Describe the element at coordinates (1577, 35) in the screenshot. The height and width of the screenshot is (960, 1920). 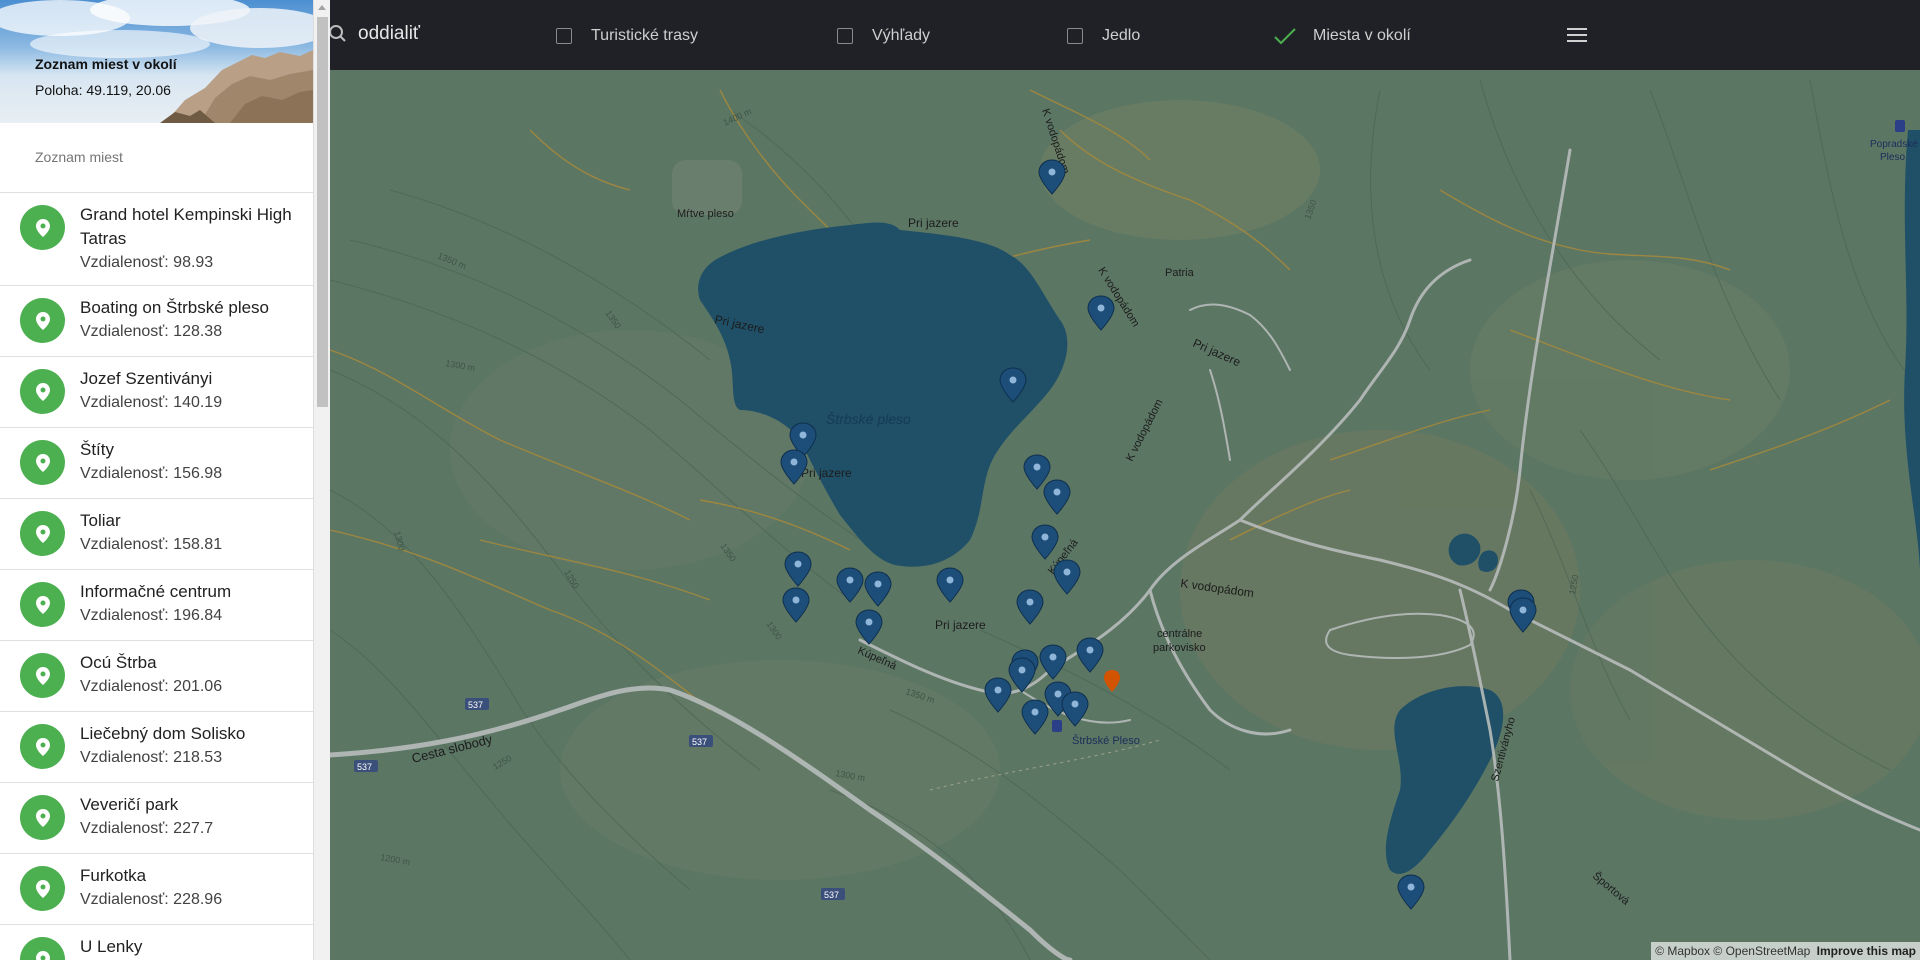
I see `menu-icon` at that location.